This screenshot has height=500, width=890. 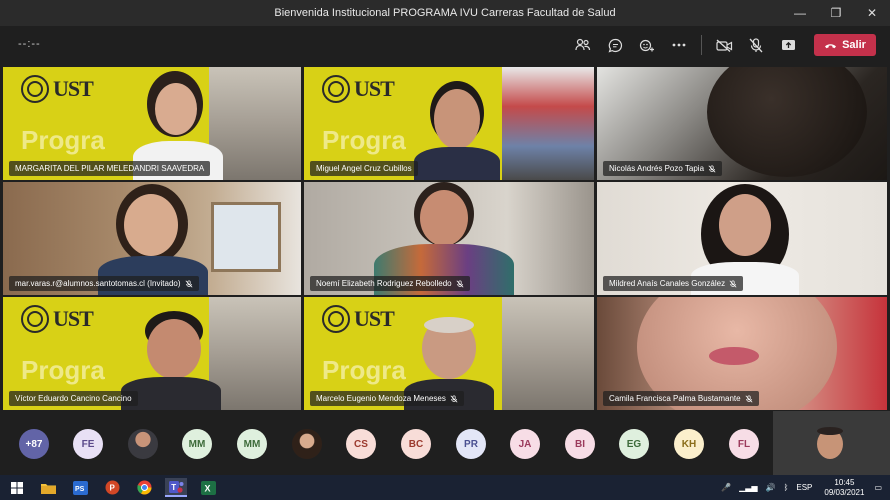 I want to click on teams-icon: T, so click(x=176, y=487).